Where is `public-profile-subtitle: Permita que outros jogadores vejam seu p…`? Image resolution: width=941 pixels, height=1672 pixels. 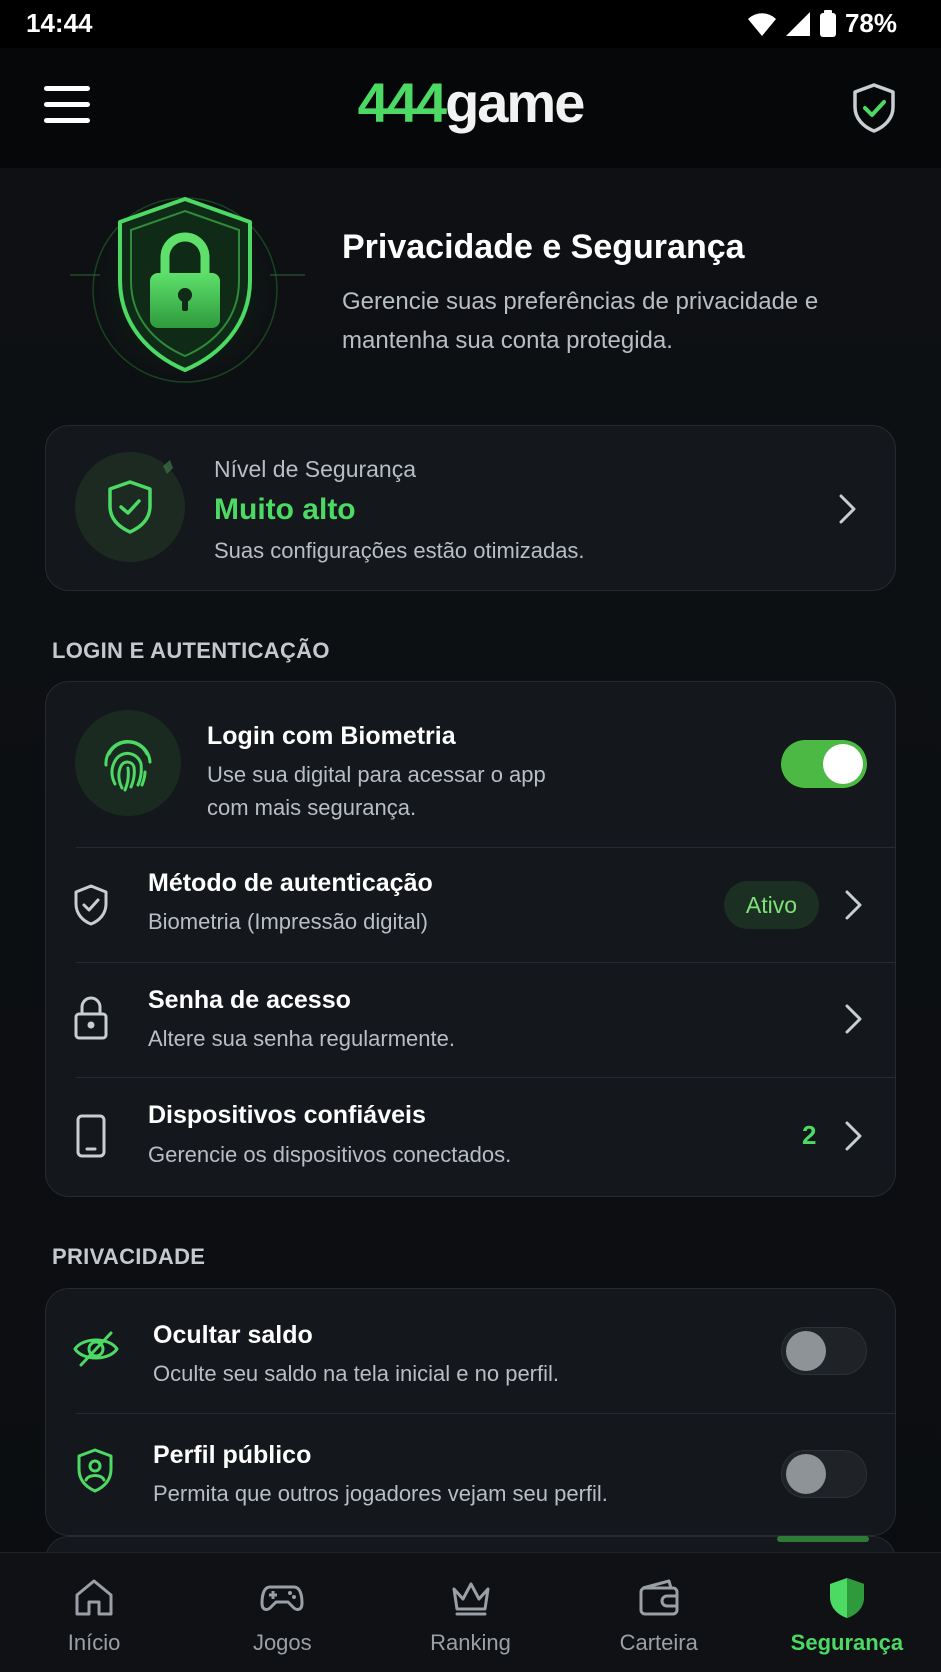 public-profile-subtitle: Permita que outros jogadores vejam seu p… is located at coordinates (380, 1493).